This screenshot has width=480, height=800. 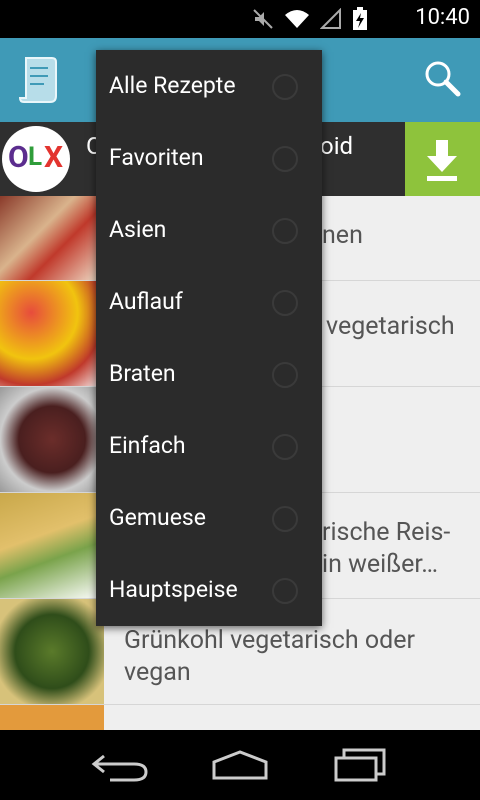 I want to click on ad-download-button, so click(x=442, y=159).